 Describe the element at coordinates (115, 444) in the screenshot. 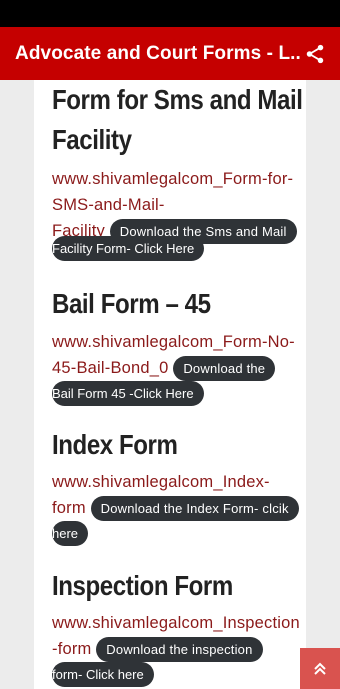

I see `form-heading: Index Form` at that location.